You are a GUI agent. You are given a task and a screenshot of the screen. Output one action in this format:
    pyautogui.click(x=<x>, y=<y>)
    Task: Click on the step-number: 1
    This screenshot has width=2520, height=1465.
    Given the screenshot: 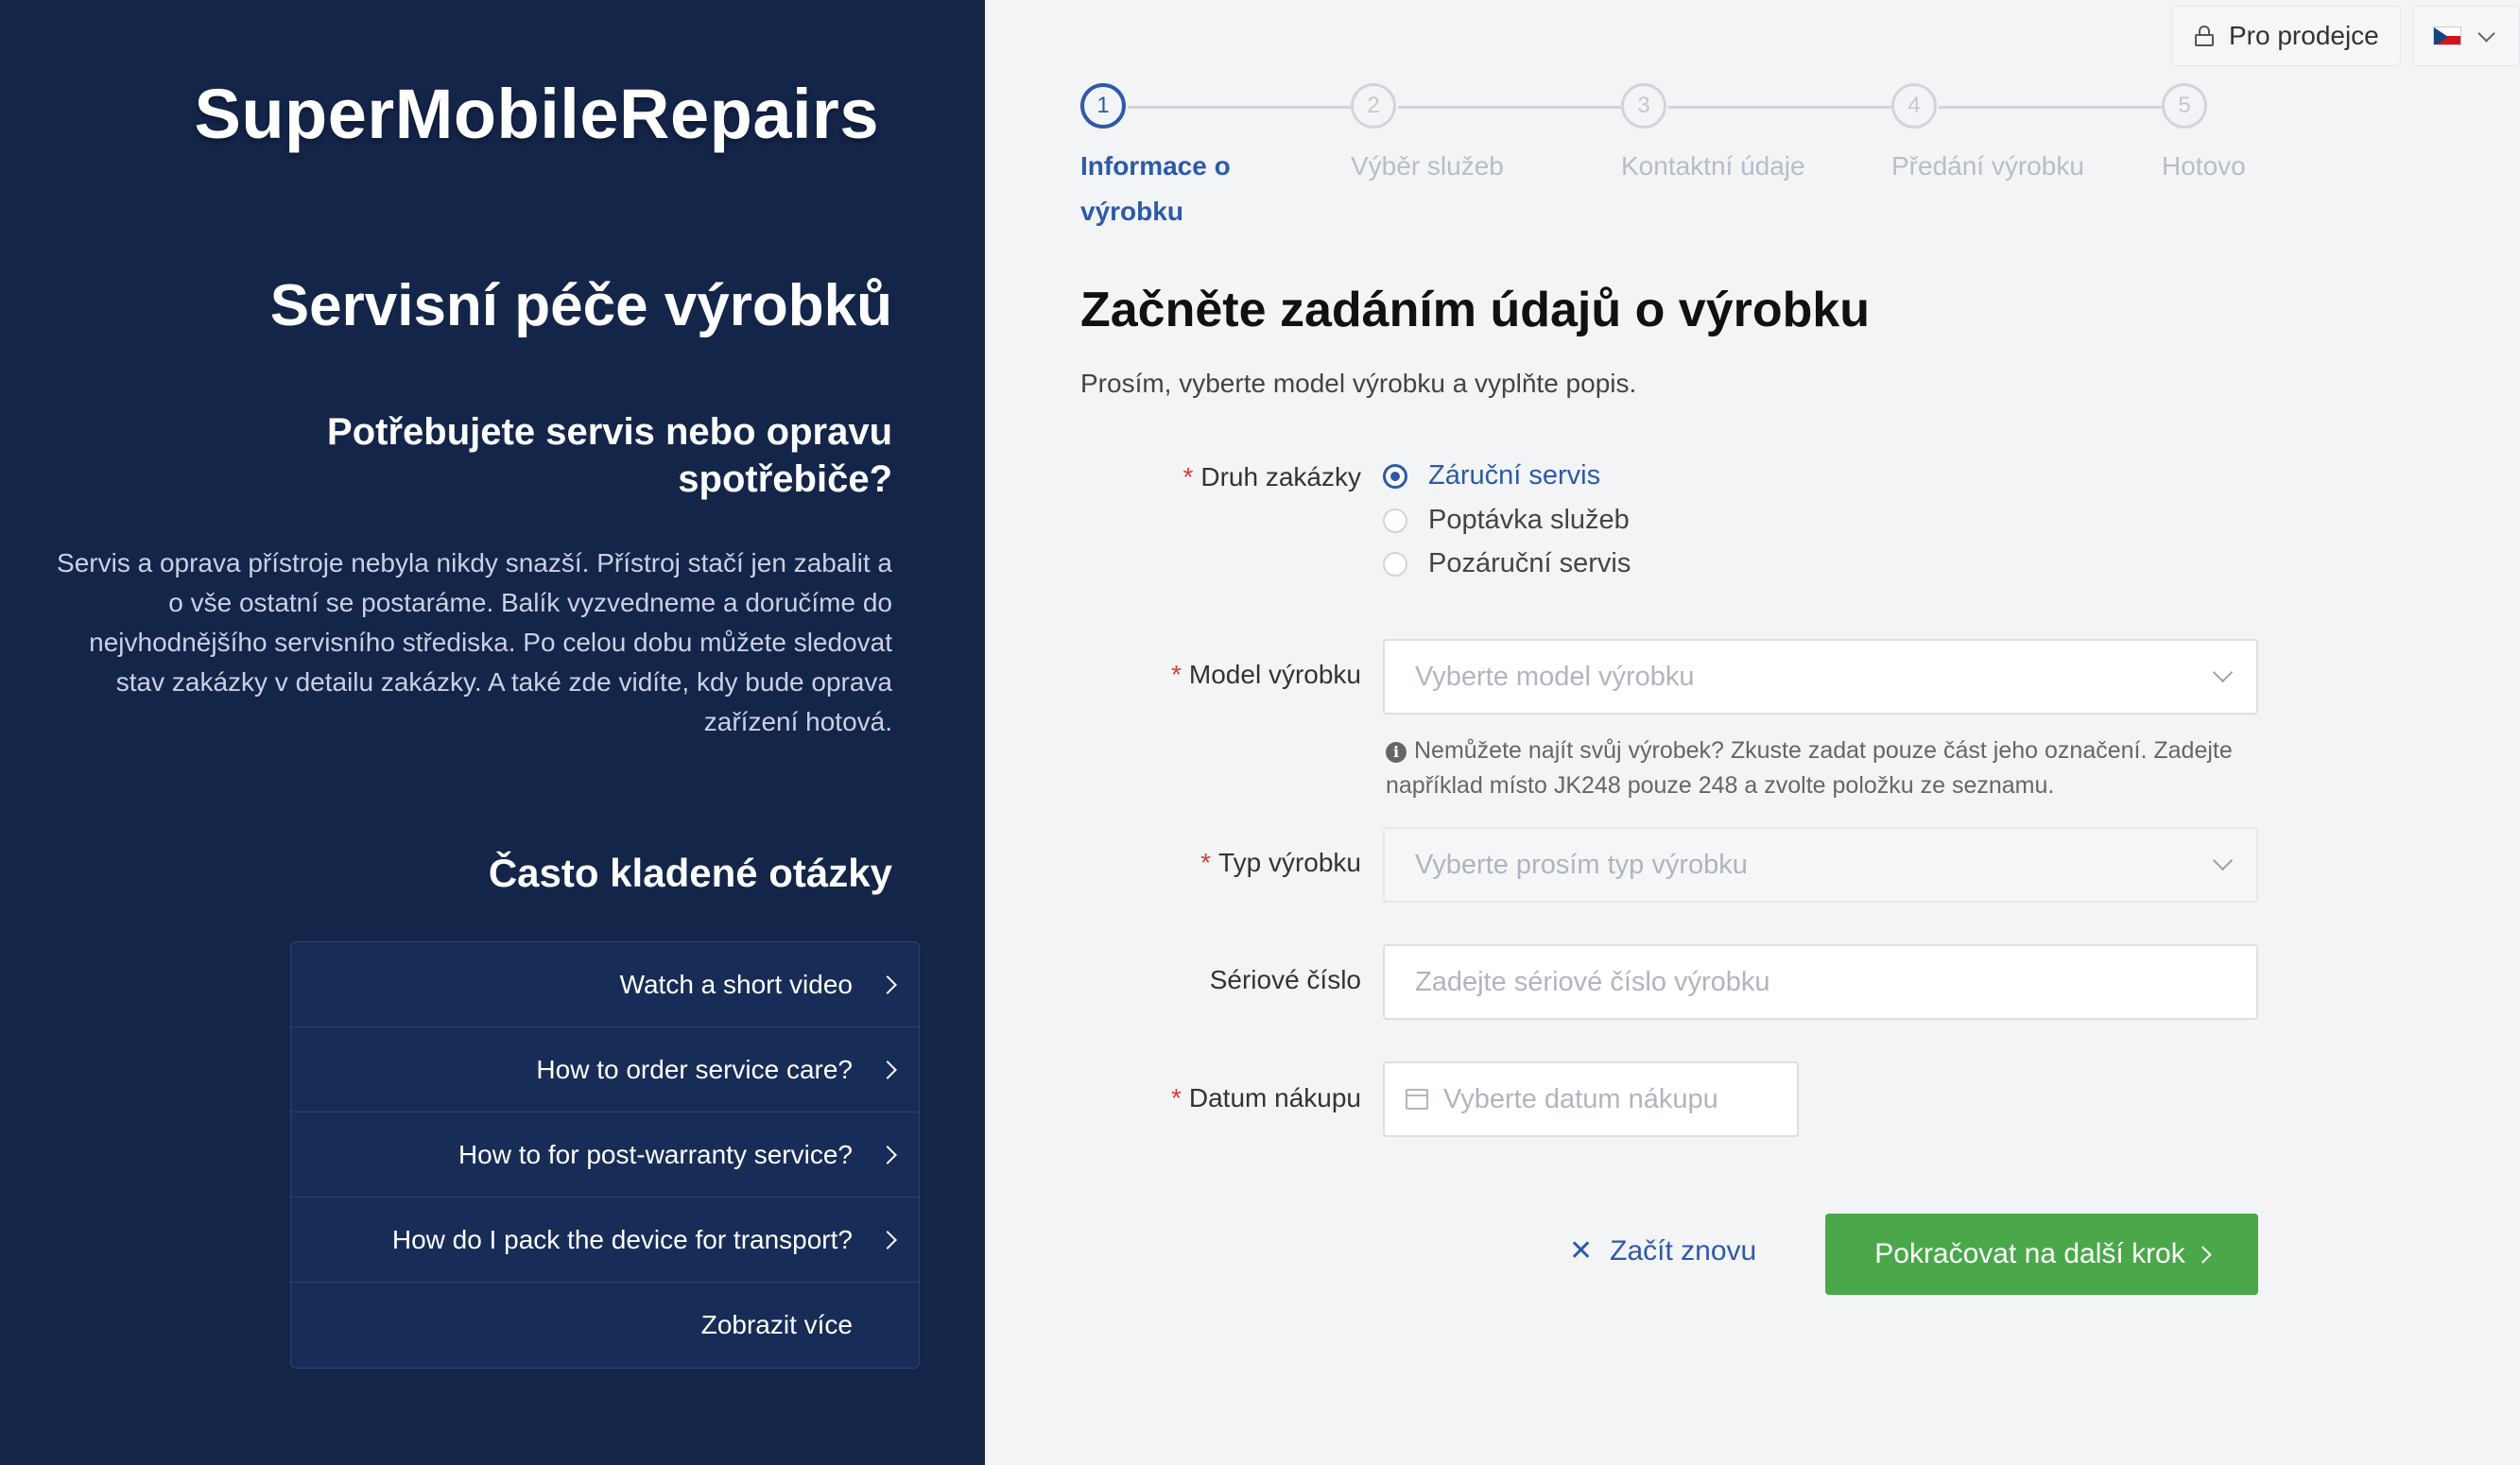 What is the action you would take?
    pyautogui.click(x=1103, y=106)
    